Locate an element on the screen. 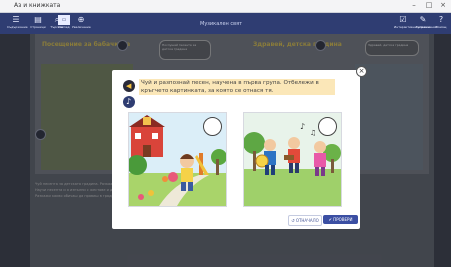 The width and height of the screenshot is (451, 267). toolbar-label: Помощ is located at coordinates (441, 27).